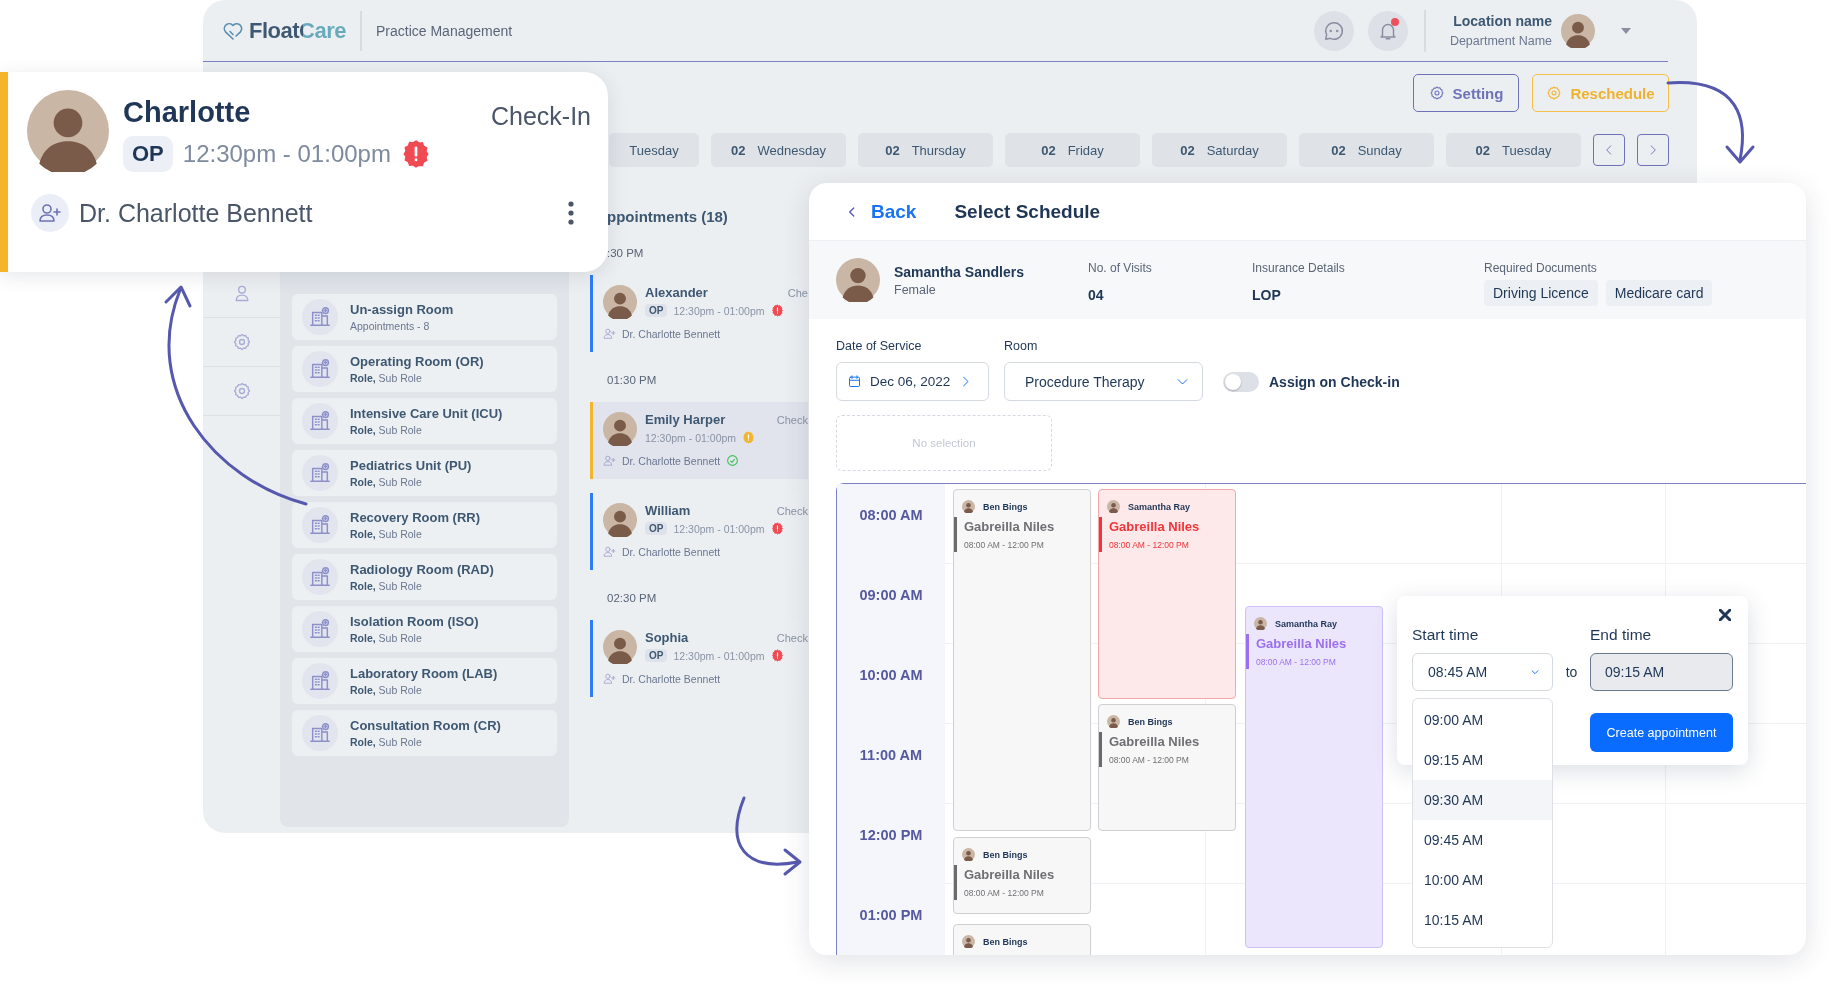  Describe the element at coordinates (1103, 381) in the screenshot. I see `room-dropdown: Procedure Therapy` at that location.